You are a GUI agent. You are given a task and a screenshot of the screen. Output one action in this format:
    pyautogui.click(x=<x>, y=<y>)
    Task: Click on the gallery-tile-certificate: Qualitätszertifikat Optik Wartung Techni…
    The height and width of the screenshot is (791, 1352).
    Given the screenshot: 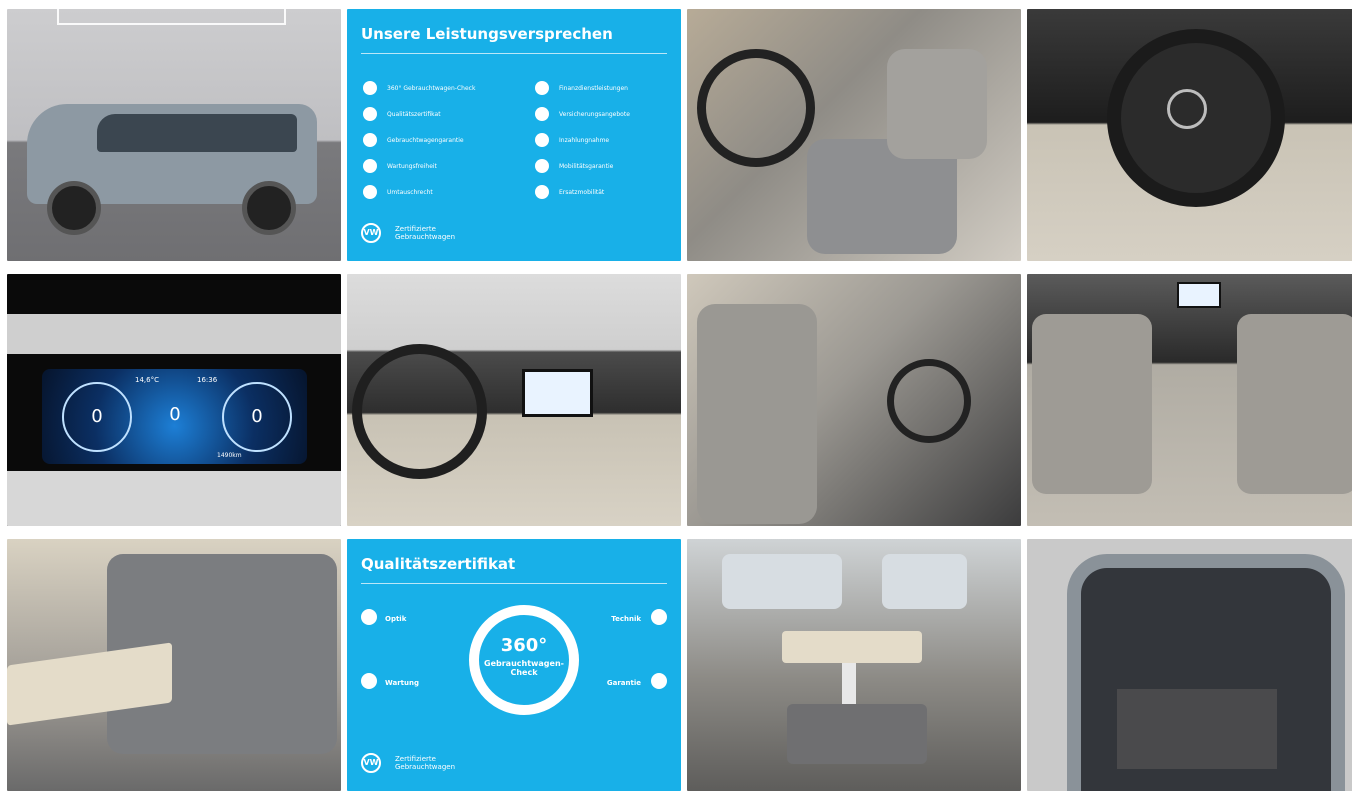 What is the action you would take?
    pyautogui.click(x=514, y=665)
    